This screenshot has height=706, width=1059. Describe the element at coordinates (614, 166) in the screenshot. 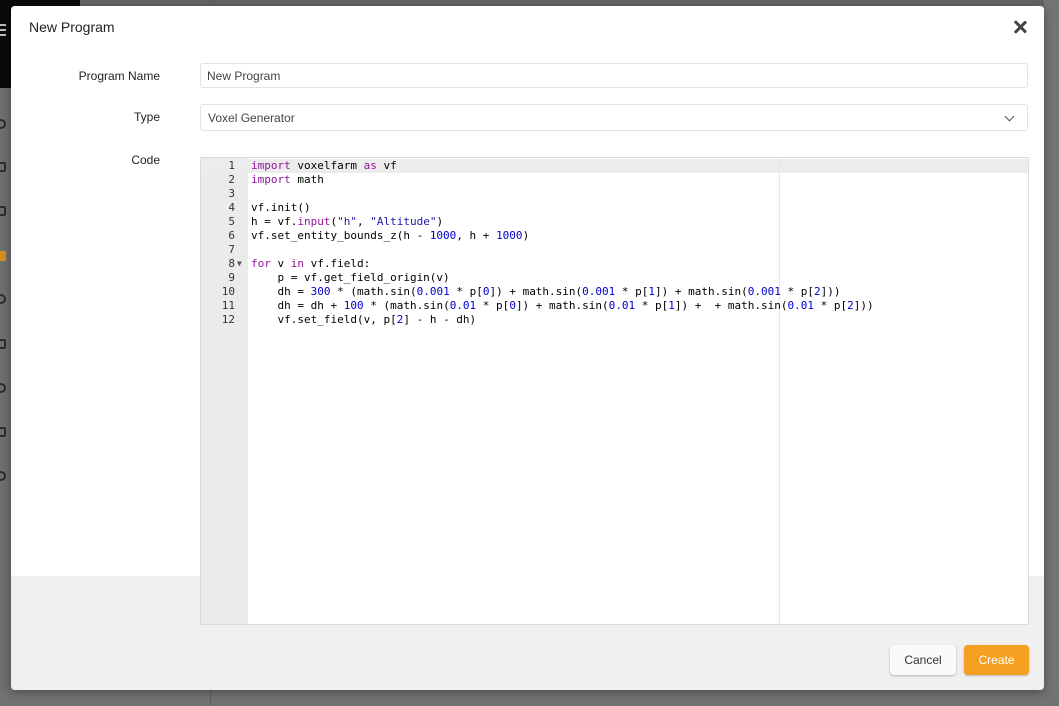

I see `code-line: 1 import voxelfarm as vf` at that location.